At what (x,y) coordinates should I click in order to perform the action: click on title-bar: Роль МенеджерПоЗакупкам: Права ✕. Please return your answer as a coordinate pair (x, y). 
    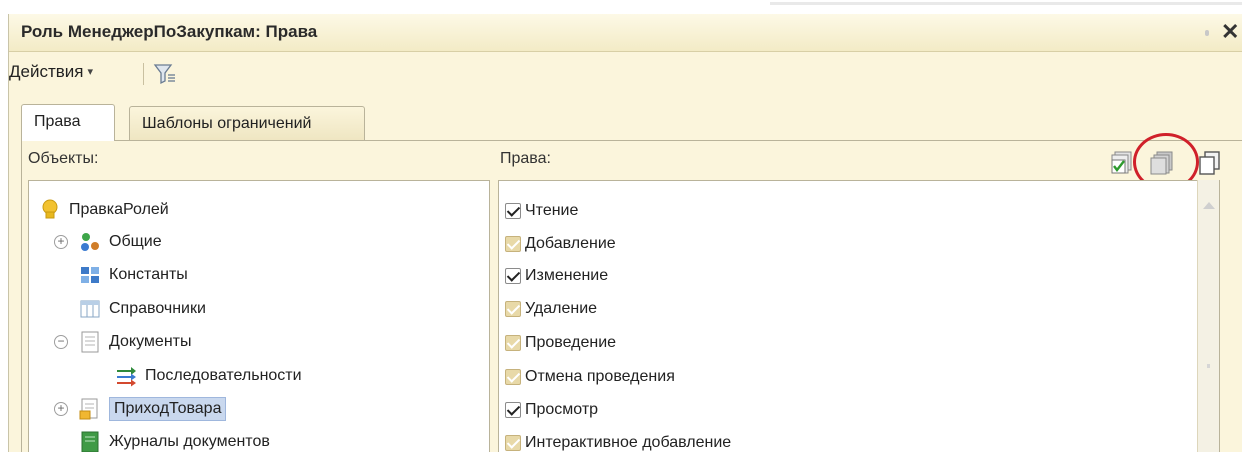
    Looking at the image, I should click on (625, 33).